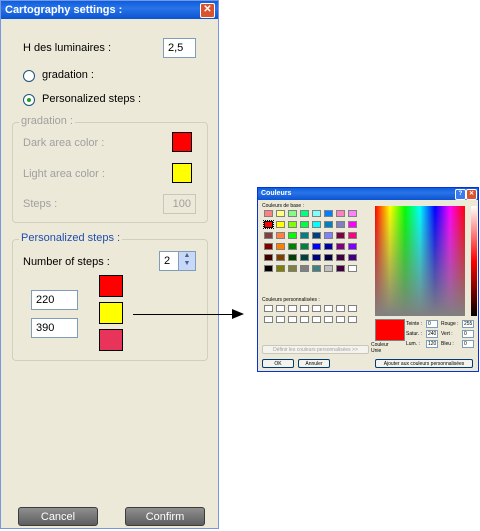 The width and height of the screenshot is (480, 531). Describe the element at coordinates (368, 194) in the screenshot. I see `couleurs-title-bar: Couleurs ? ✕` at that location.